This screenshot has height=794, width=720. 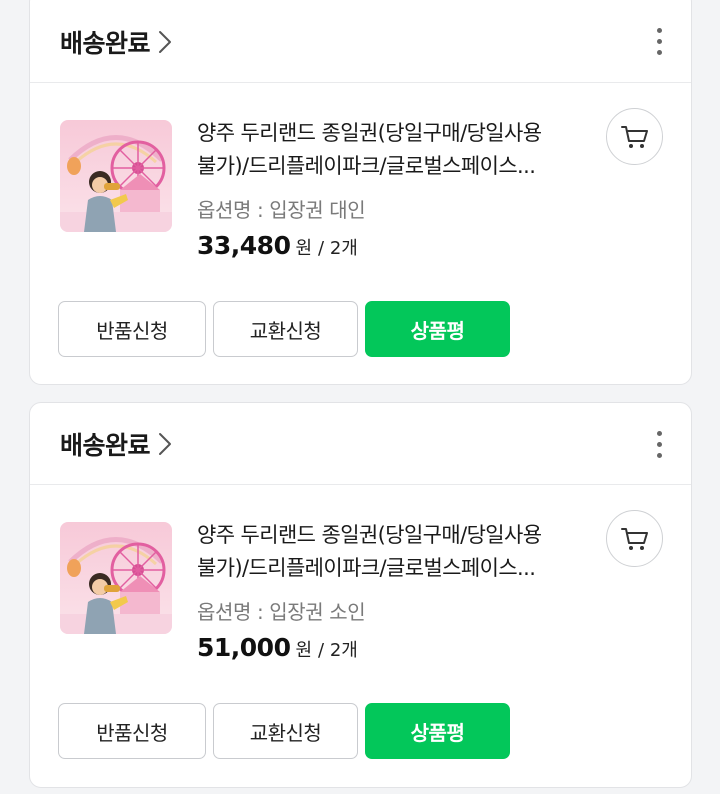 What do you see at coordinates (244, 647) in the screenshot?
I see `product-price: 51,000` at bounding box center [244, 647].